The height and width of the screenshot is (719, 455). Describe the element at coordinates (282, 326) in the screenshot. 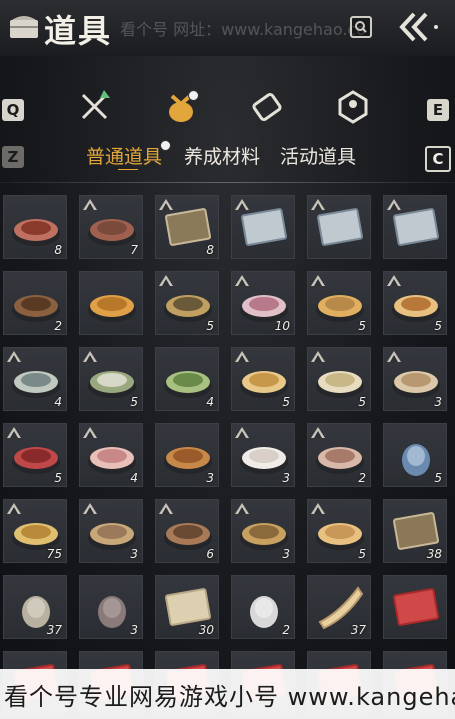

I see `item-quantity: 10` at that location.